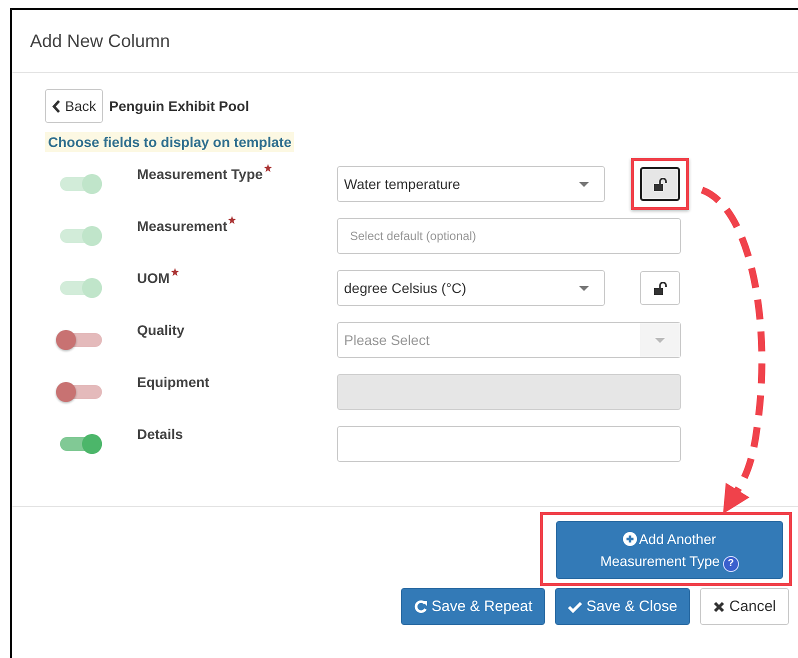 The width and height of the screenshot is (798, 658). Describe the element at coordinates (730, 564) in the screenshot. I see `help-icon: ?` at that location.